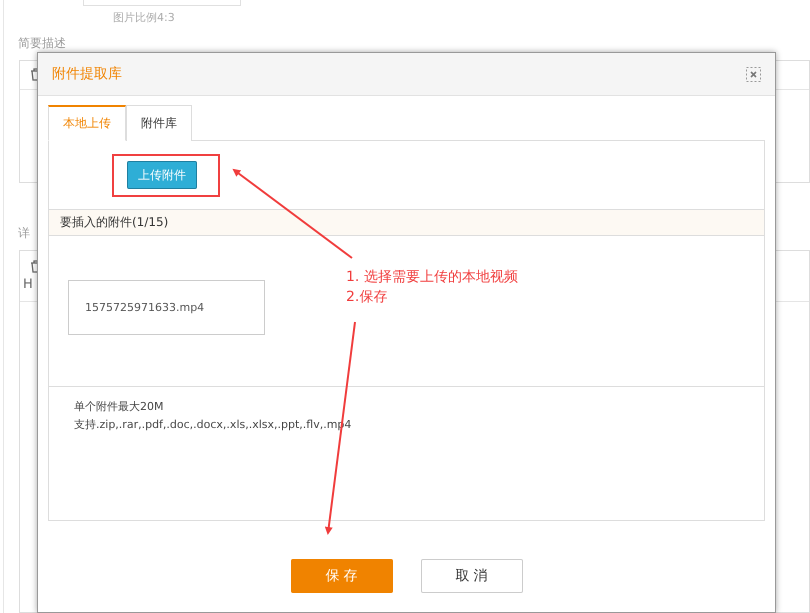  Describe the element at coordinates (166, 307) in the screenshot. I see `file-card: 1575725971633.mp4` at that location.